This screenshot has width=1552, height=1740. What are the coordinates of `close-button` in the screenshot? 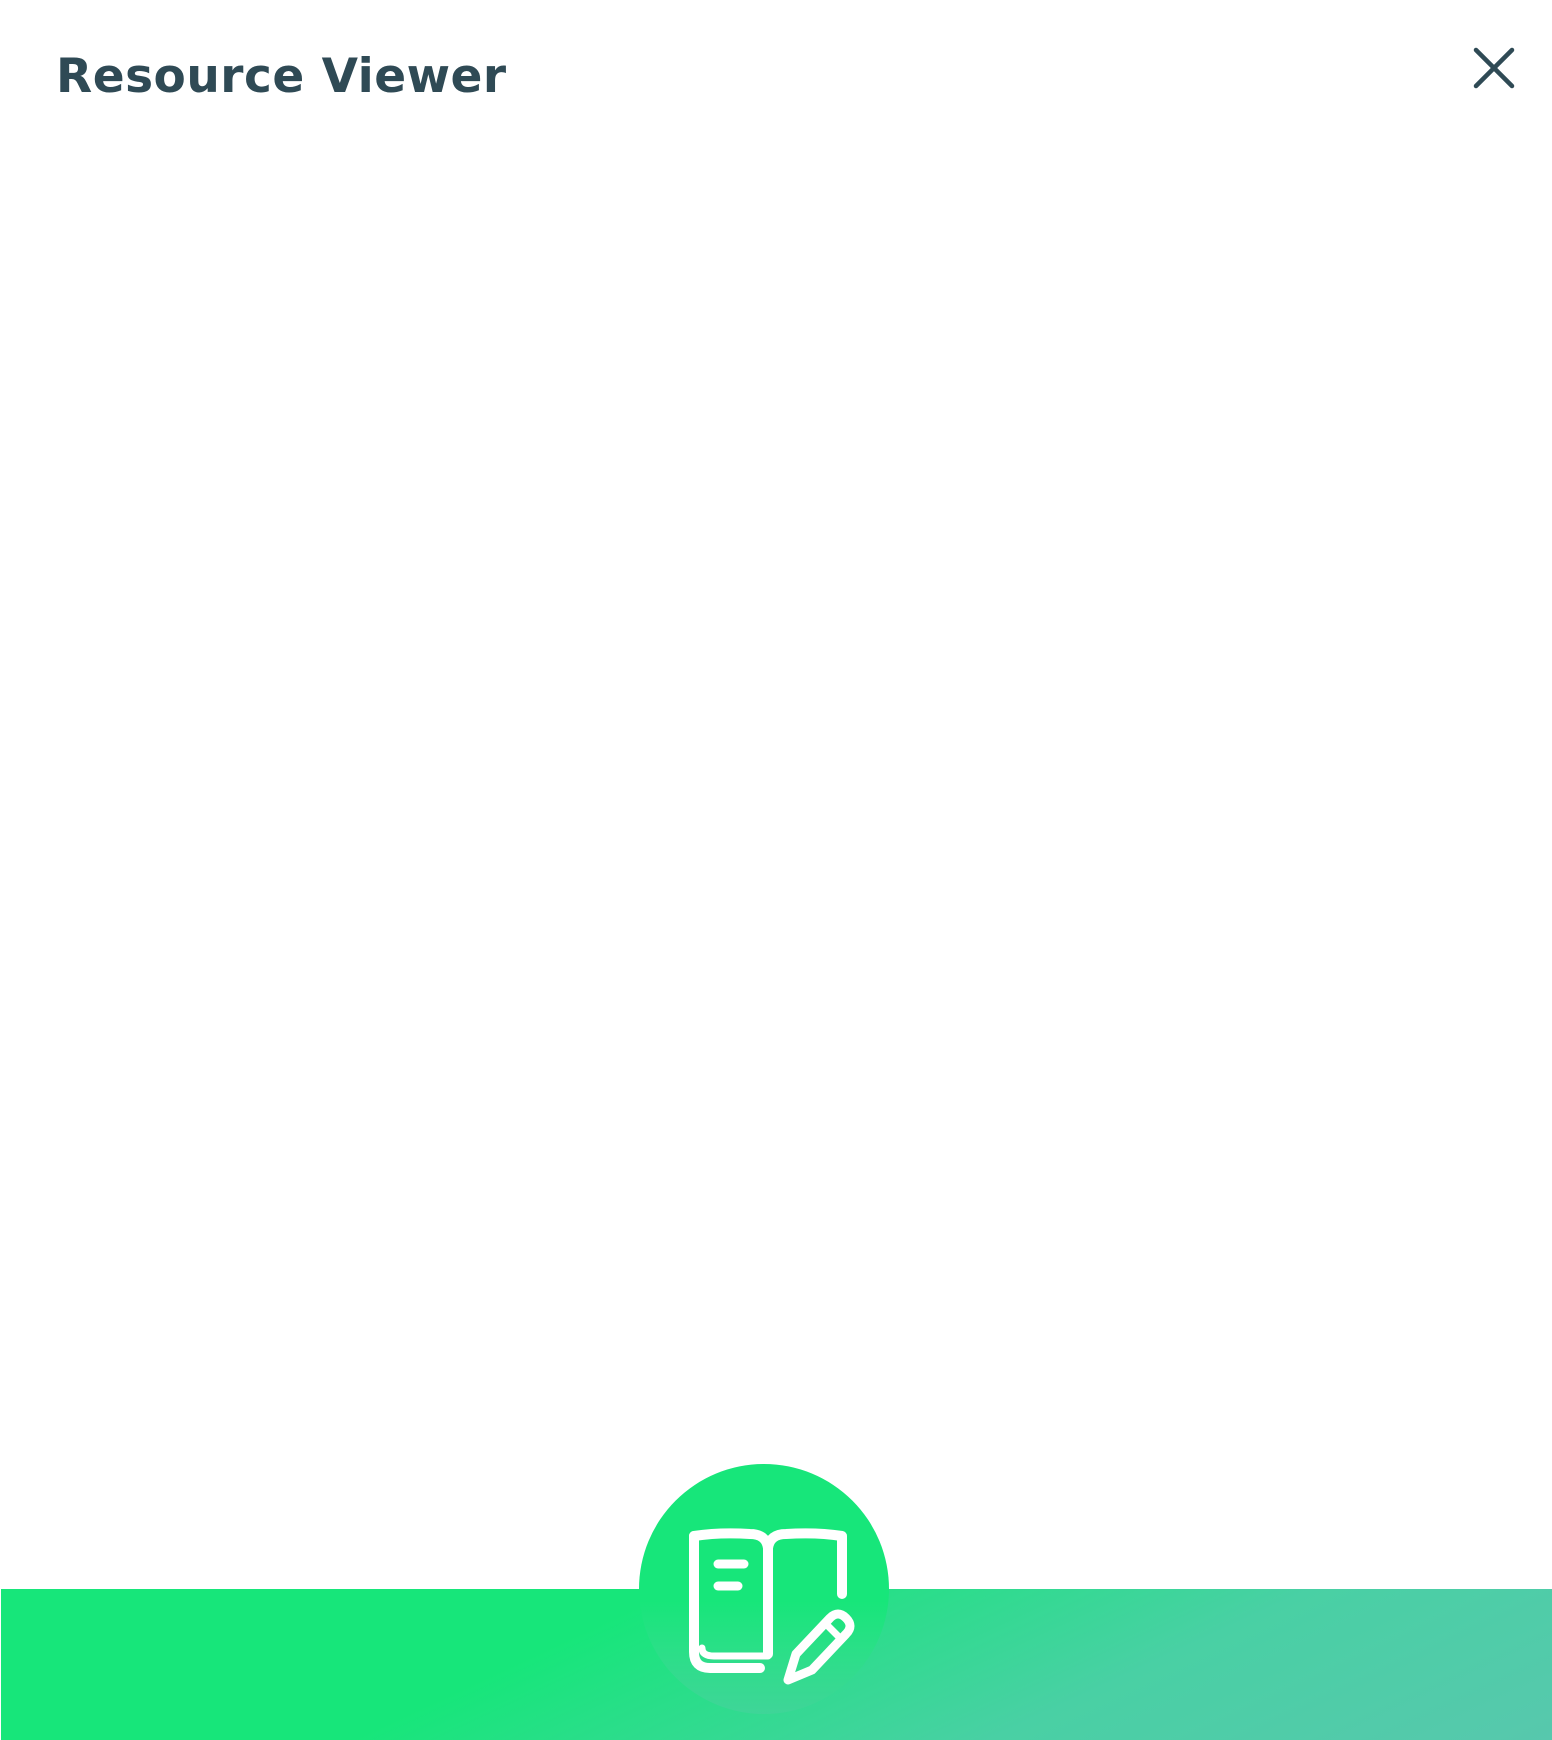 It's located at (1494, 68).